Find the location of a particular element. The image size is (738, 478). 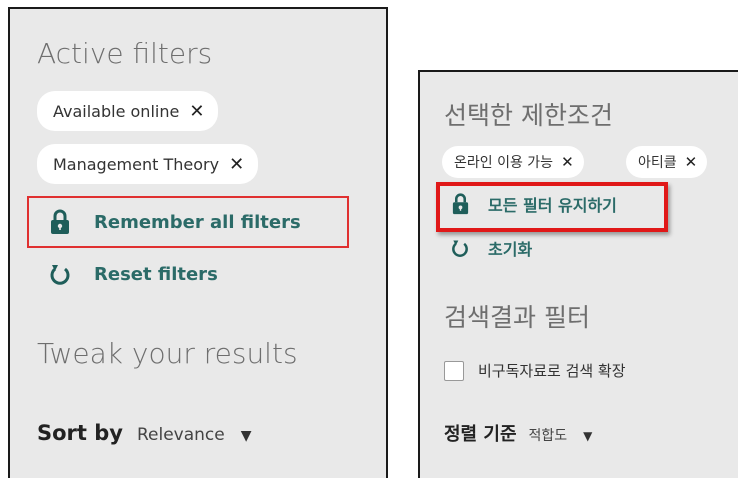

sort-by-control: 정렬 기준 적합도 ▼ is located at coordinates (518, 433).